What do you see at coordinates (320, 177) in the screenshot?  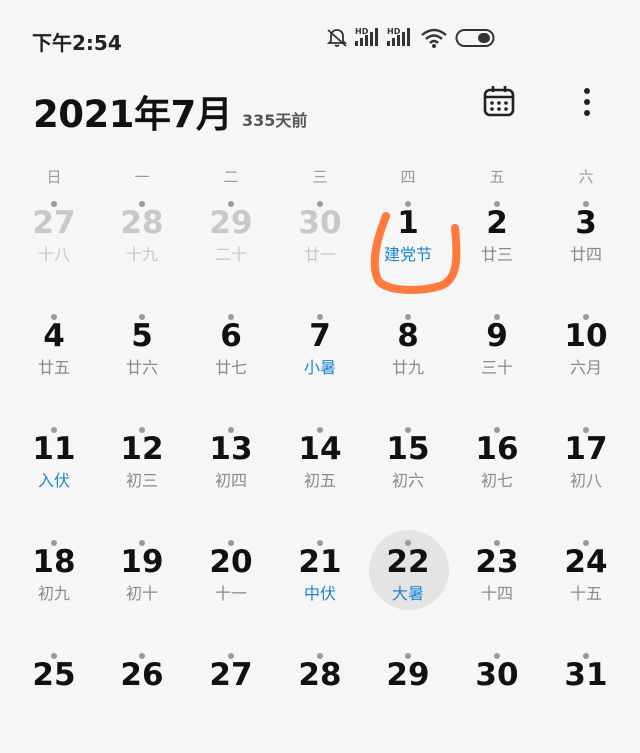 I see `weekday-wed: 三` at bounding box center [320, 177].